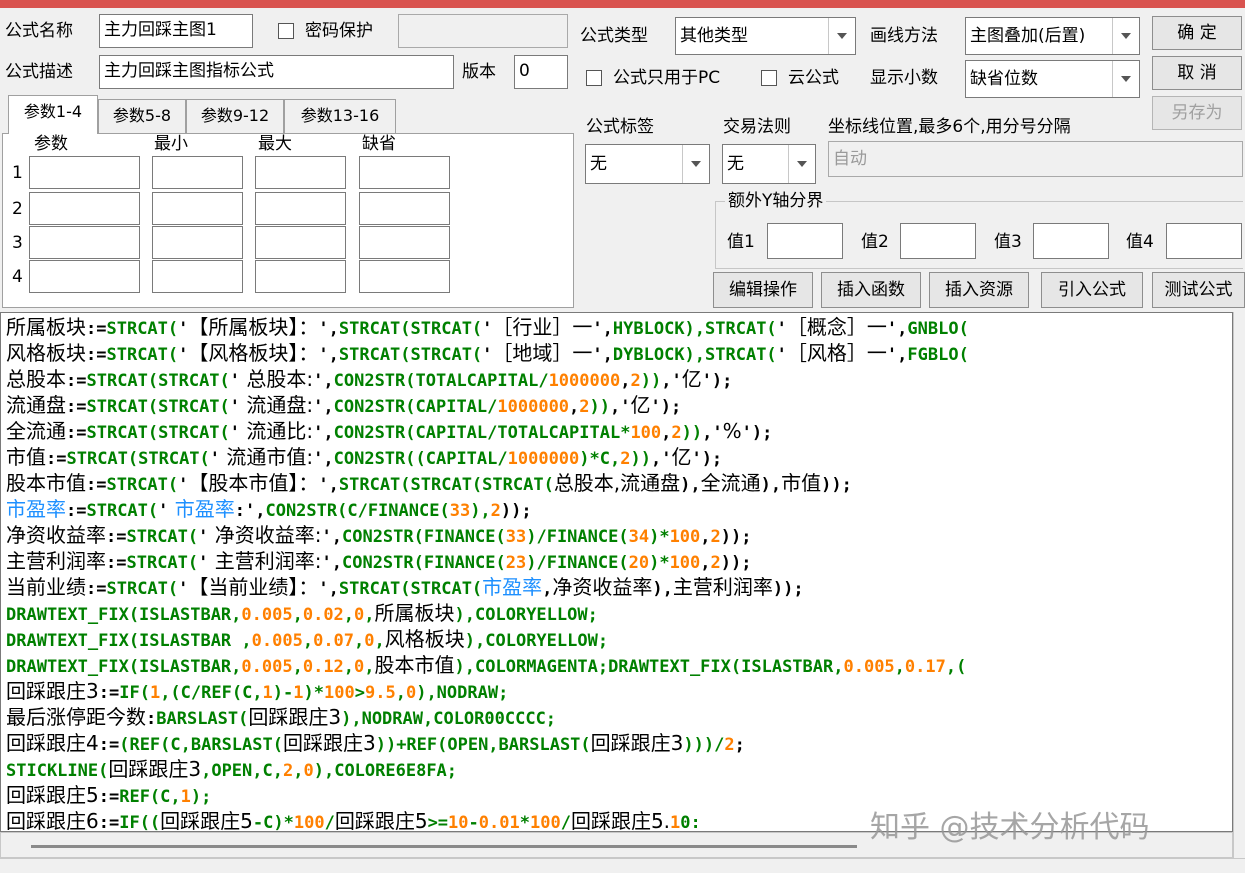 The width and height of the screenshot is (1245, 873). What do you see at coordinates (483, 31) in the screenshot?
I see `password-input` at bounding box center [483, 31].